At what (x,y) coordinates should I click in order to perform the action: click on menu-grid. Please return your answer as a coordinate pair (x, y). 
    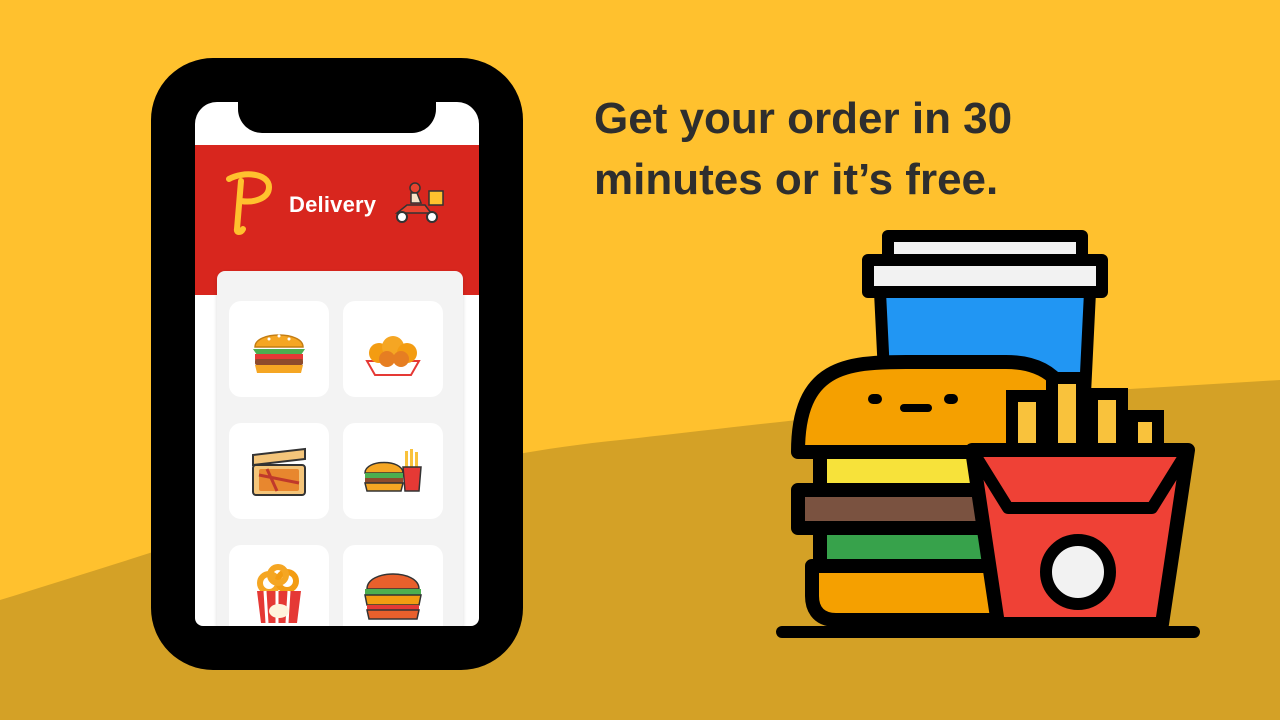
    Looking at the image, I should click on (340, 448).